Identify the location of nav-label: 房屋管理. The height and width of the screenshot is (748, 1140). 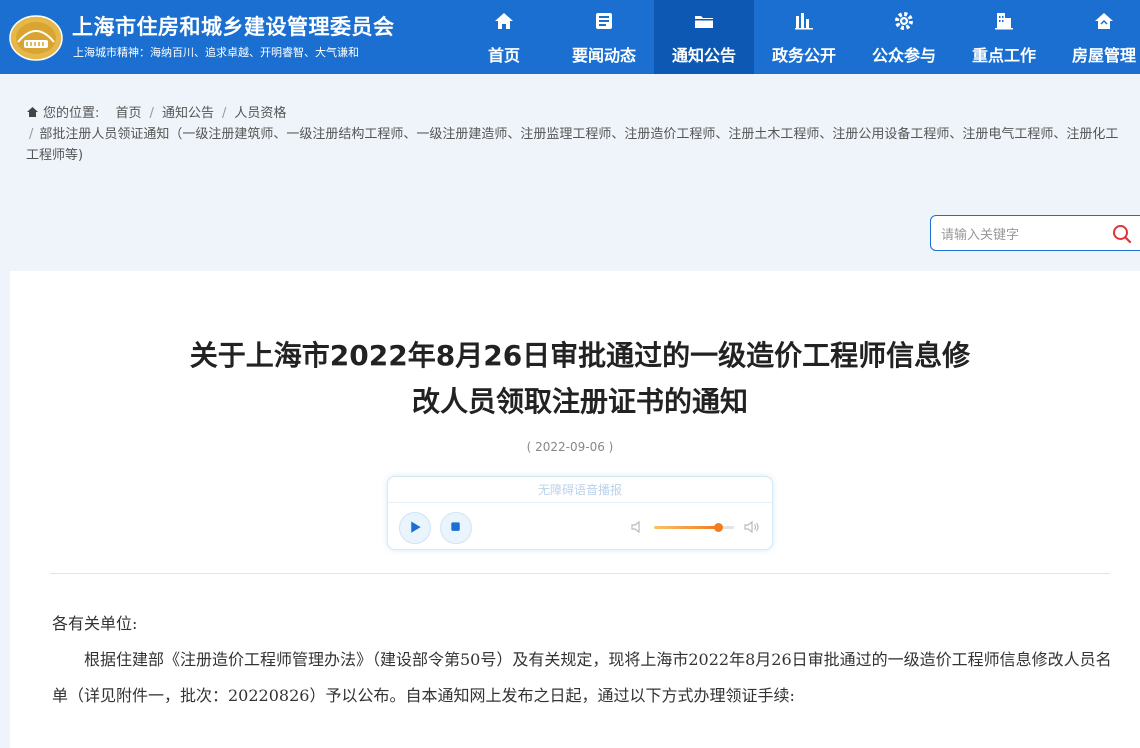
(1103, 55).